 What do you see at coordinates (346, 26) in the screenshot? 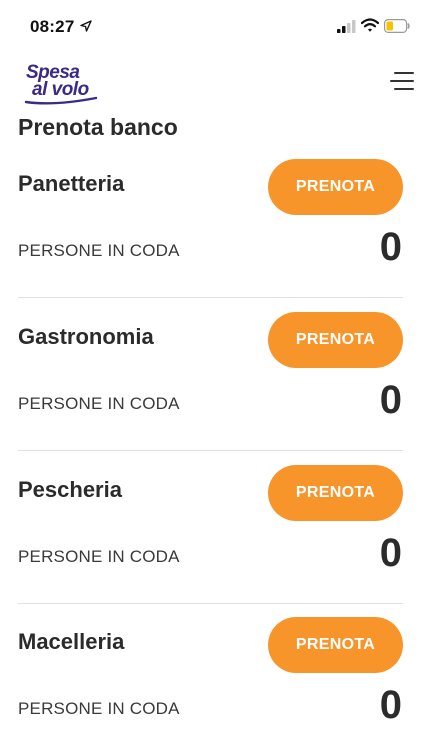
I see `cellular-signal-icon` at bounding box center [346, 26].